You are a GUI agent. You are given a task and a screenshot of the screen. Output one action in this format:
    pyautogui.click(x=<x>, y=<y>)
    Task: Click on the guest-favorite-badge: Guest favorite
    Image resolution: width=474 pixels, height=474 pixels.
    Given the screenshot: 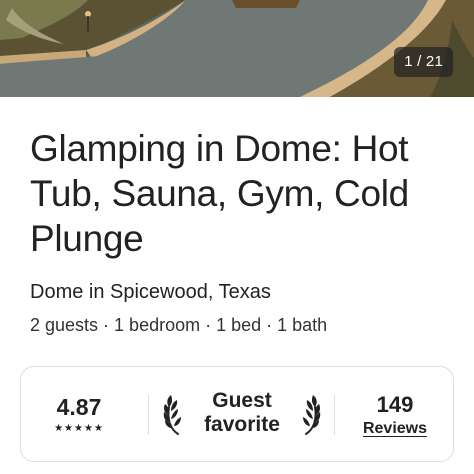 What is the action you would take?
    pyautogui.click(x=242, y=414)
    